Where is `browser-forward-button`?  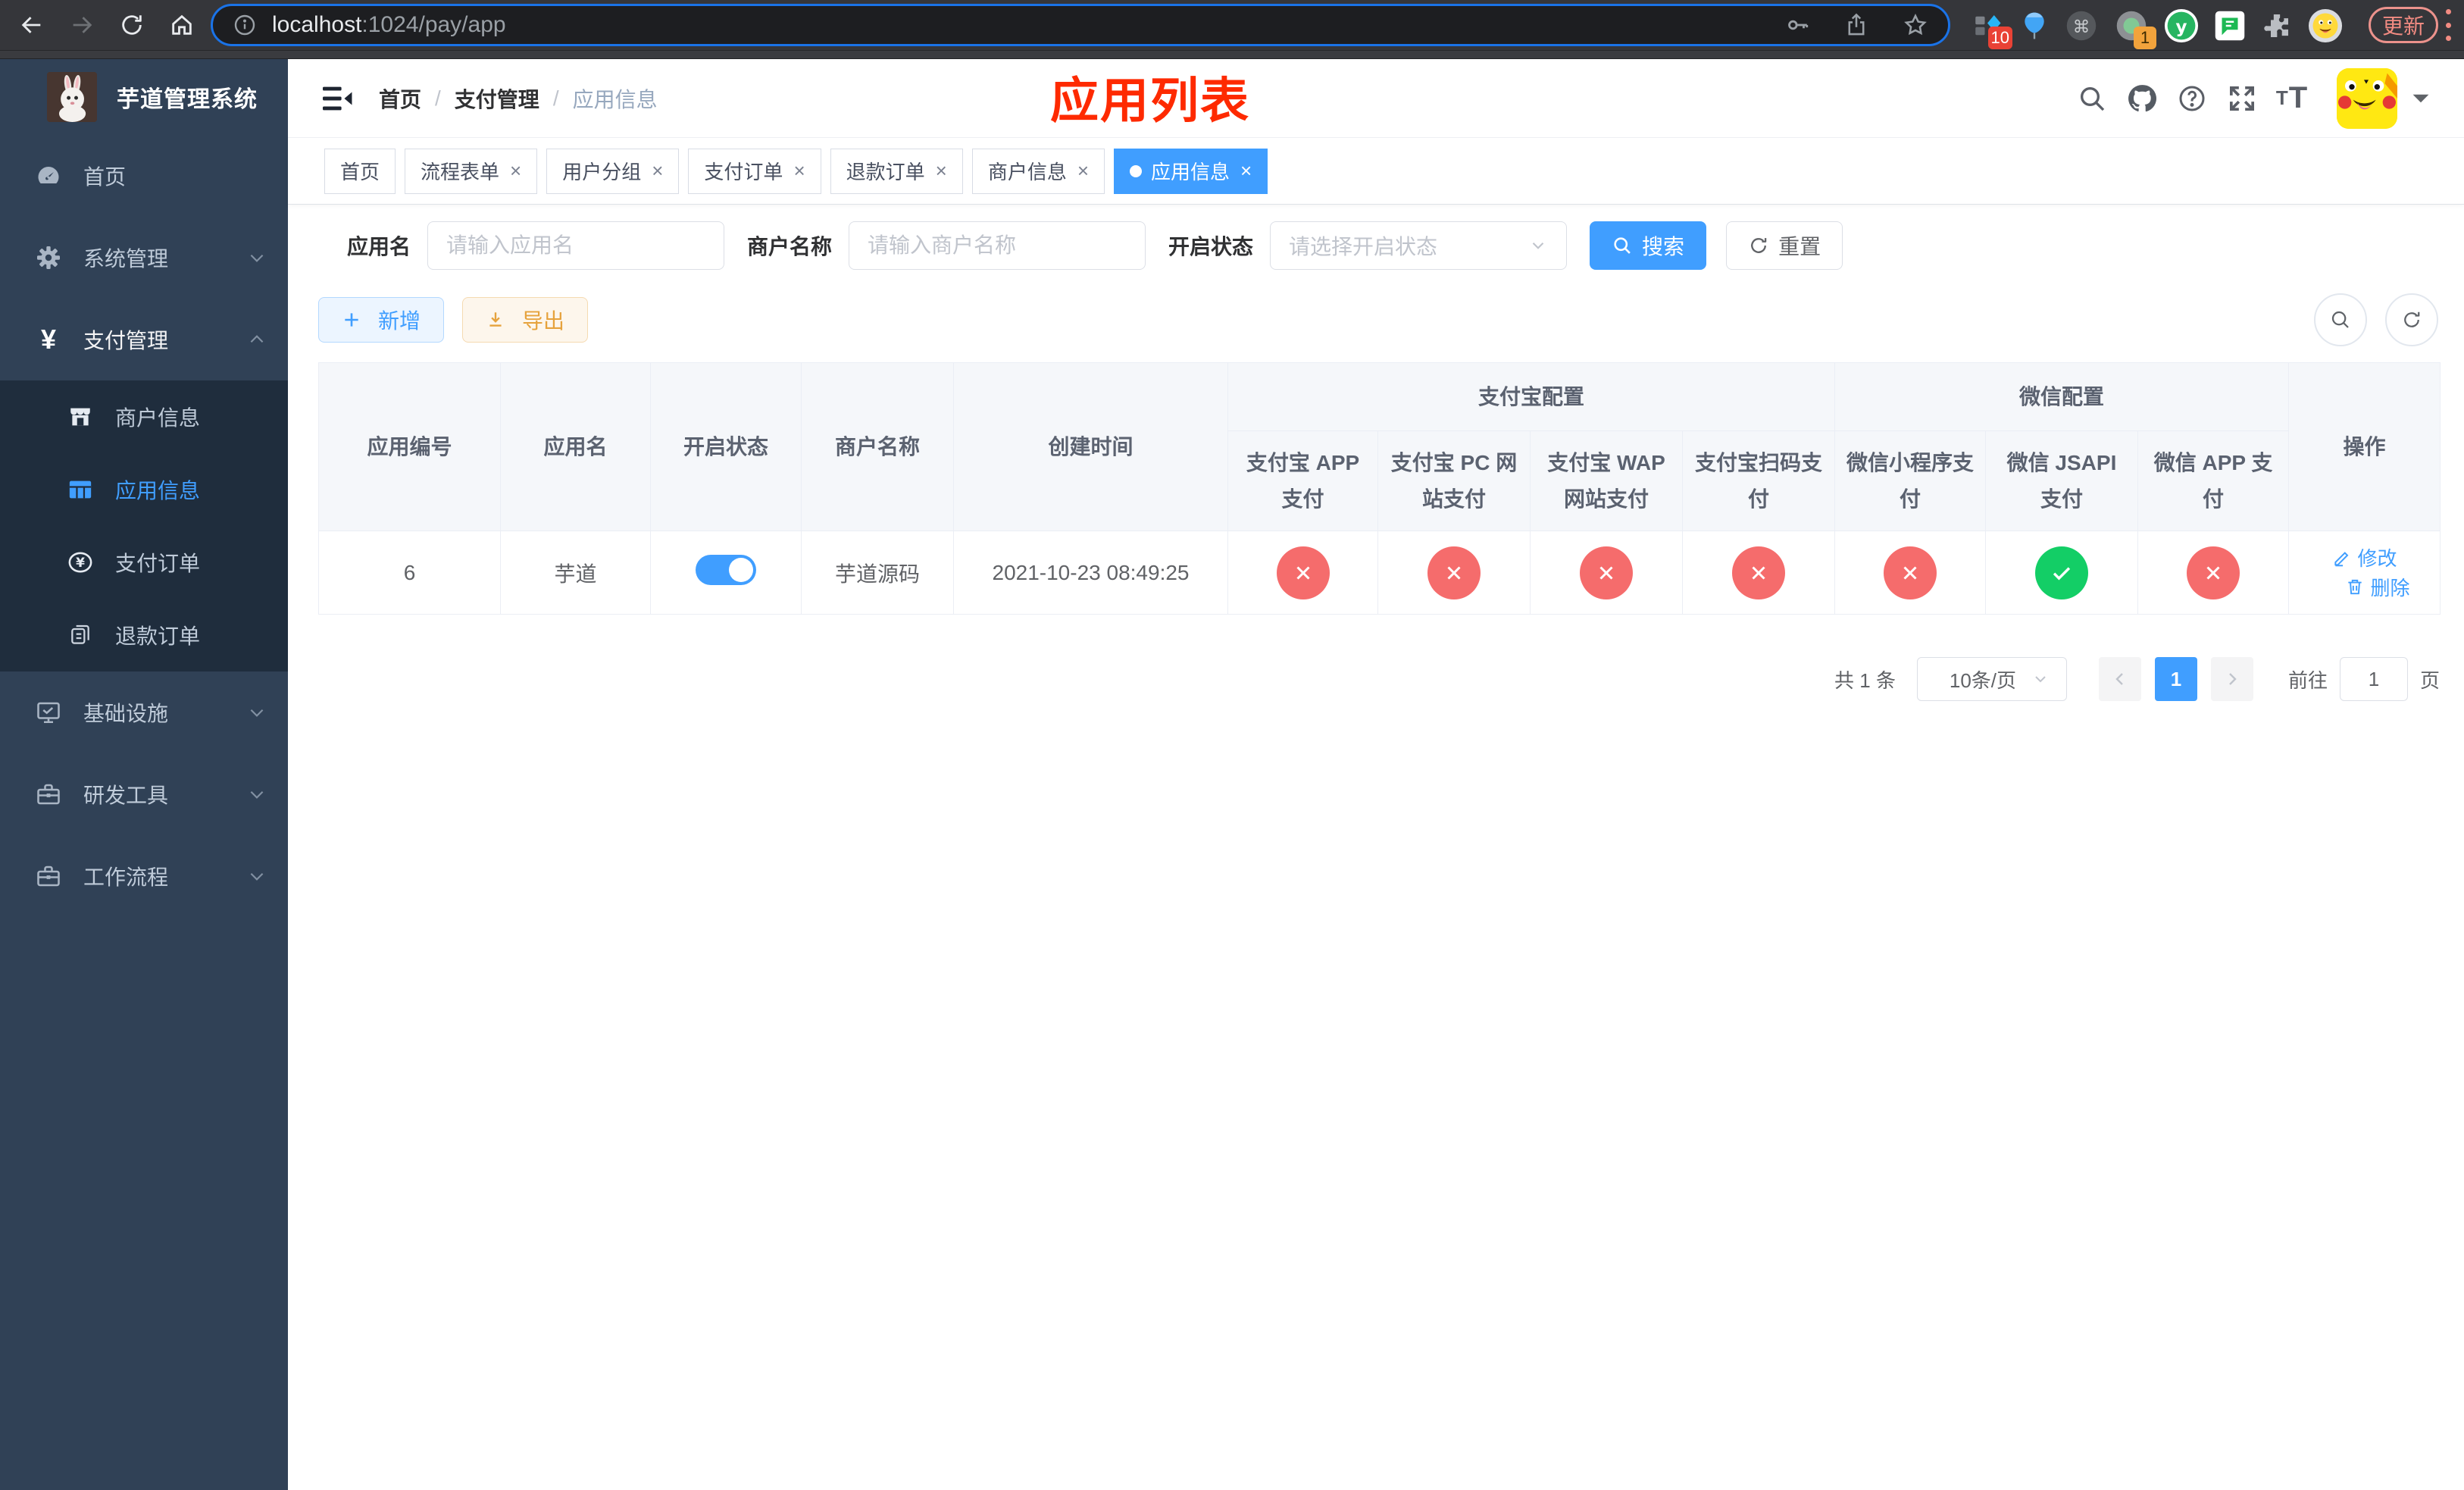
browser-forward-button is located at coordinates (82, 25).